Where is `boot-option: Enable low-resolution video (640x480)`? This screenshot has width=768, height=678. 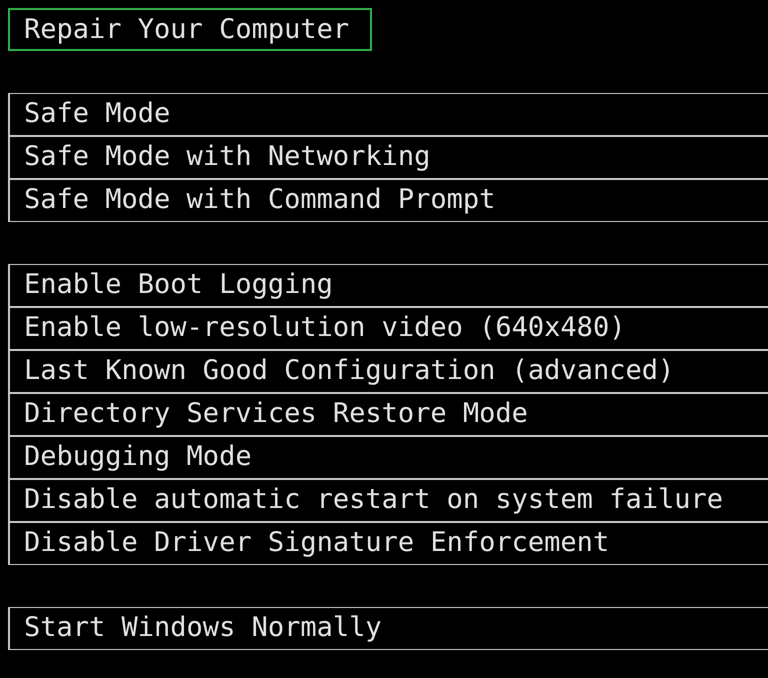 boot-option: Enable low-resolution video (640x480) is located at coordinates (388, 328).